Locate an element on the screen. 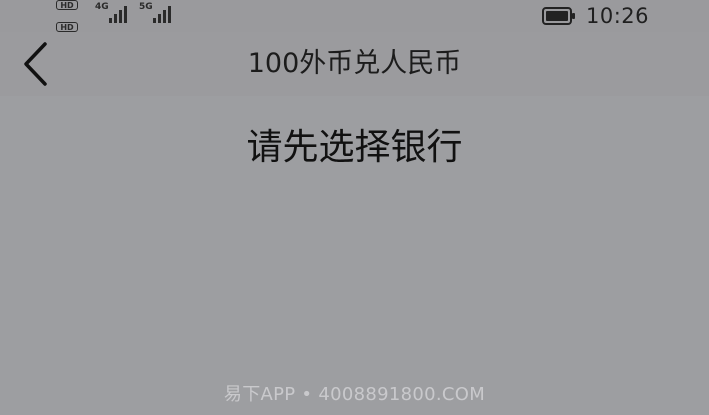  empty-state-message: 请先选择银行 is located at coordinates (354, 147).